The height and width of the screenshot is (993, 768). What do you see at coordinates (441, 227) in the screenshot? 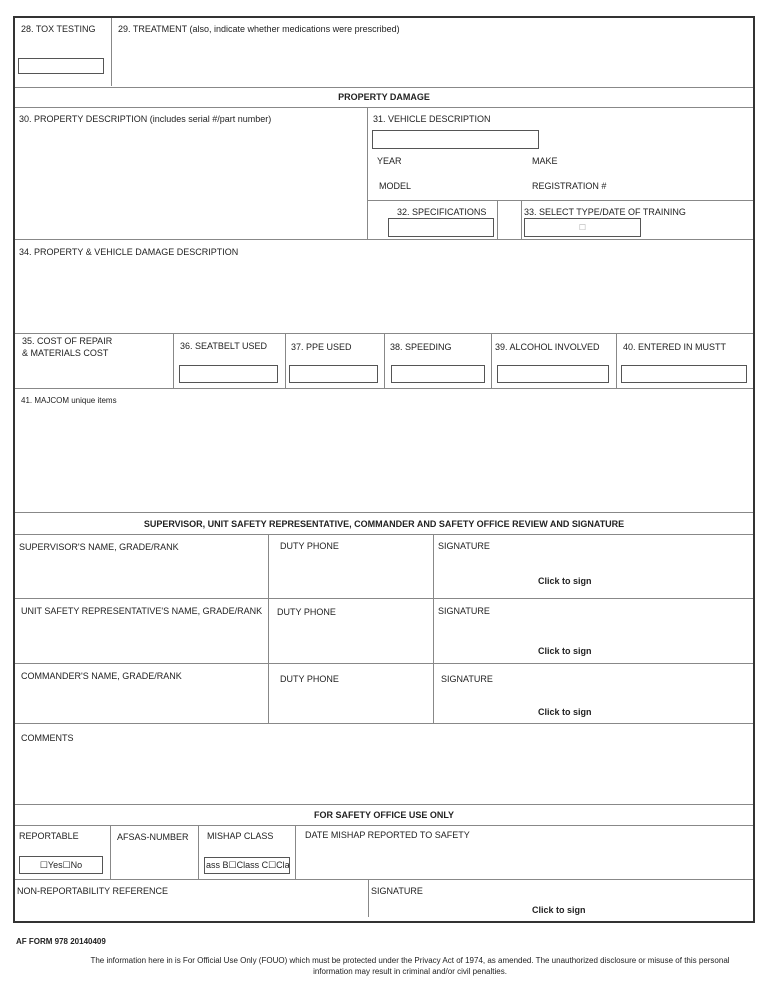
I see `specifications-field` at bounding box center [441, 227].